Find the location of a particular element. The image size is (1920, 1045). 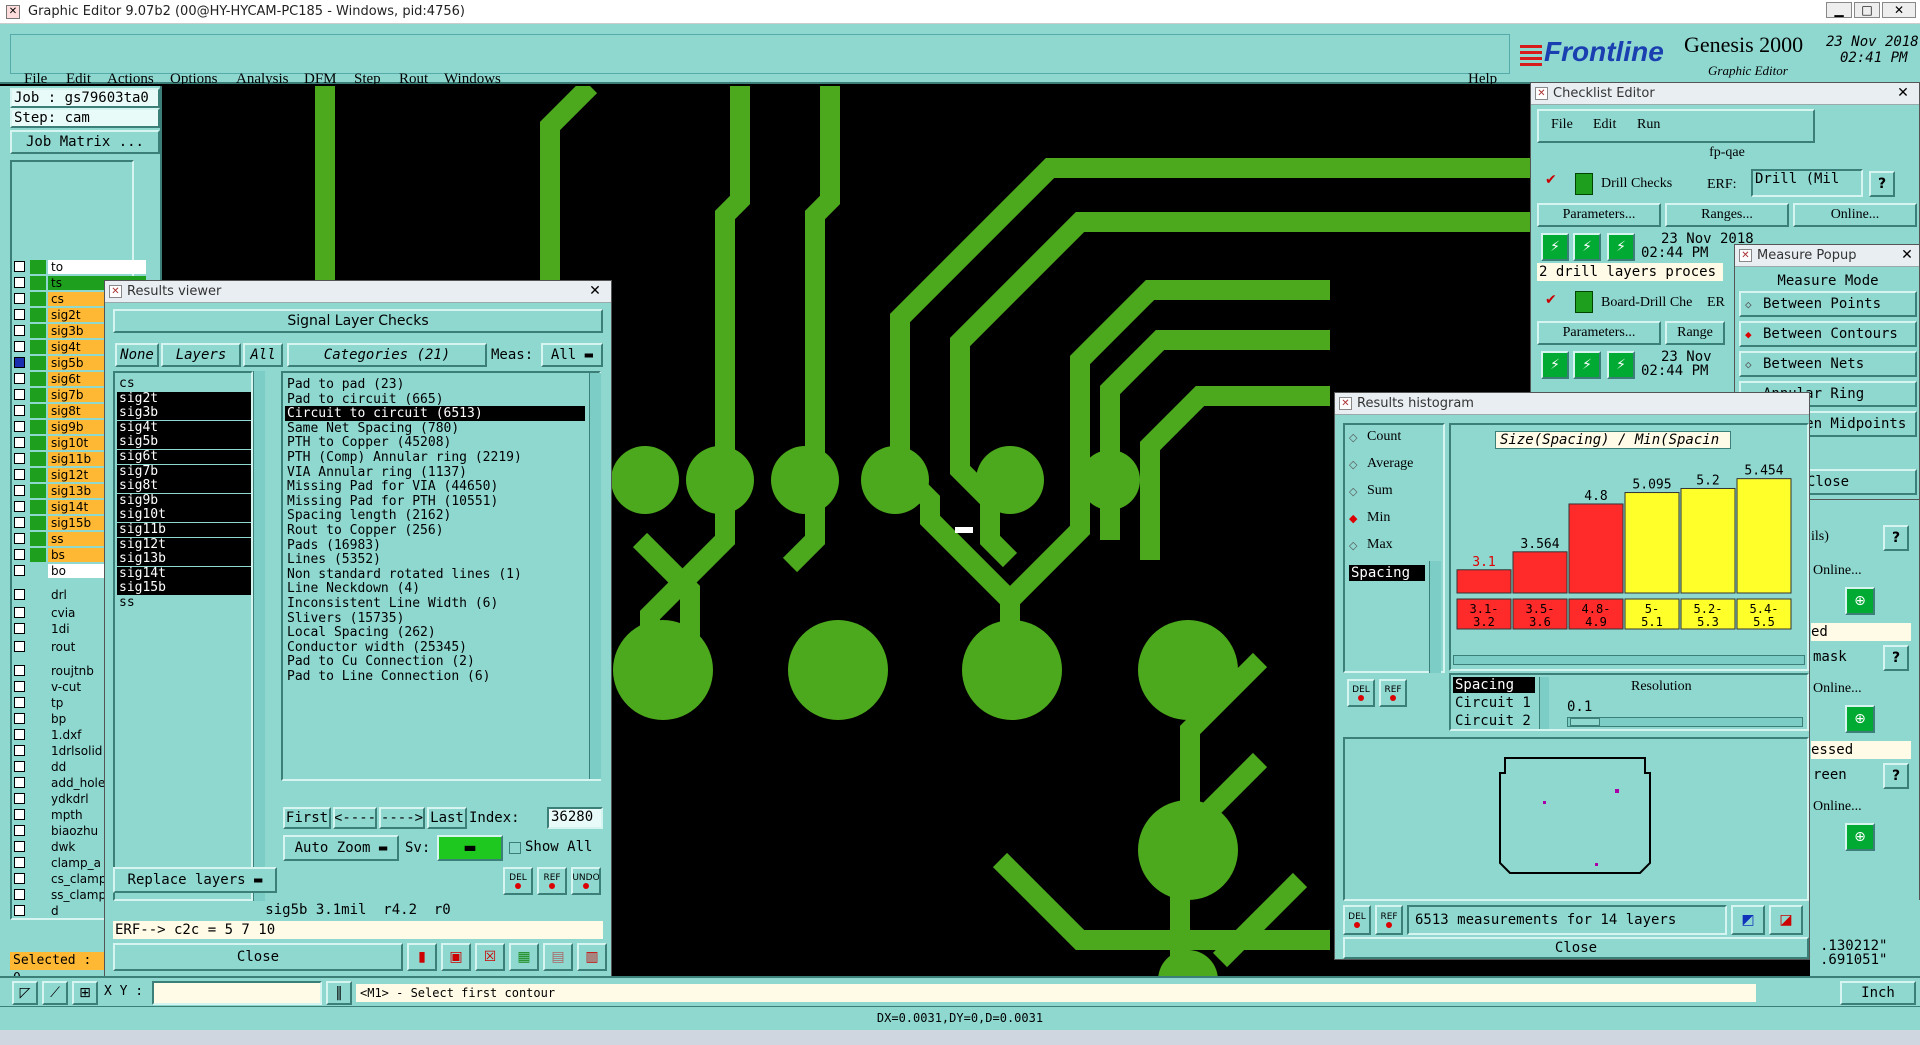

export-icon: ◩ is located at coordinates (1748, 920).